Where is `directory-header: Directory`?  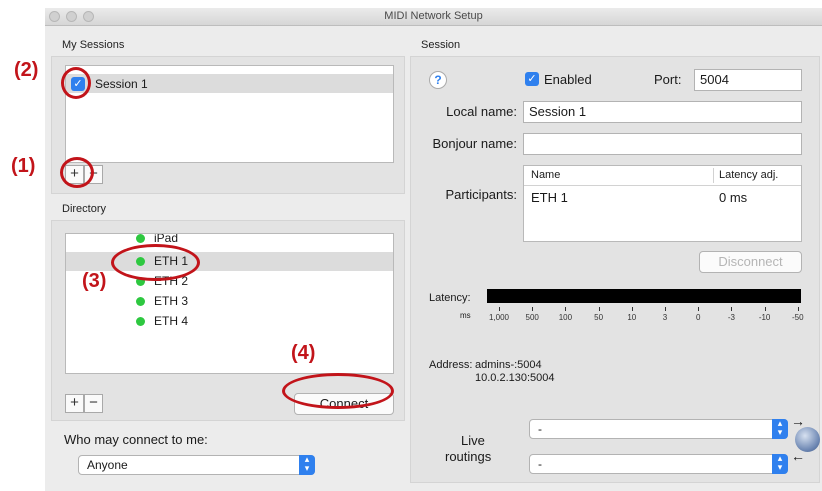 directory-header: Directory is located at coordinates (84, 209).